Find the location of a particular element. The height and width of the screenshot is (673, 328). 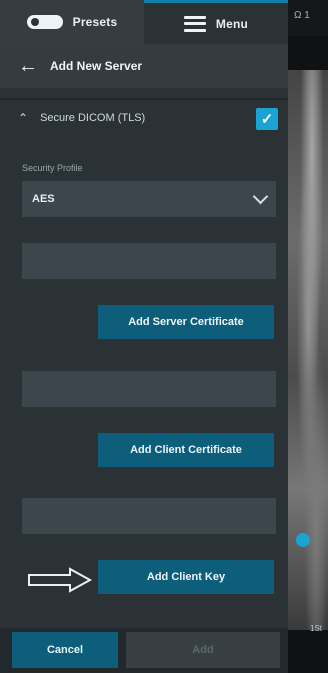

tab-presets-label: Presets is located at coordinates (95, 22).